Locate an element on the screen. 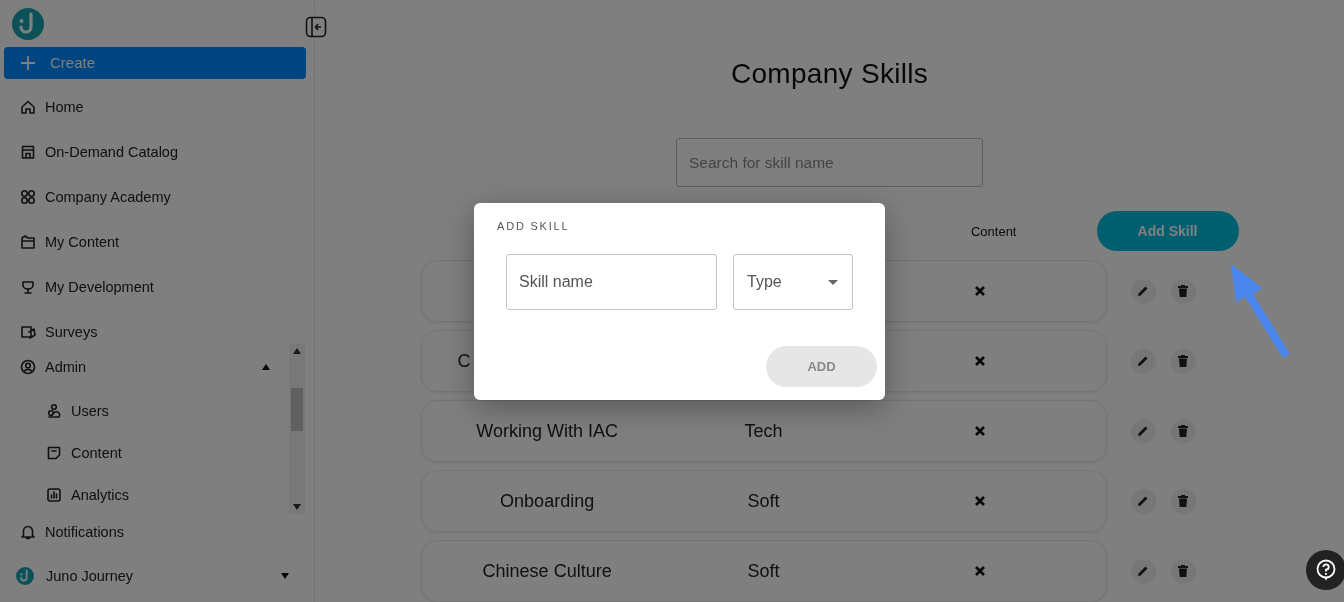 This screenshot has width=1344, height=602. help-button is located at coordinates (1325, 570).